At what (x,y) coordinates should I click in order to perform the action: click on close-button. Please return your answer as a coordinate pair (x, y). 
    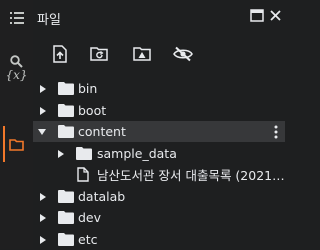
    Looking at the image, I should click on (275, 15).